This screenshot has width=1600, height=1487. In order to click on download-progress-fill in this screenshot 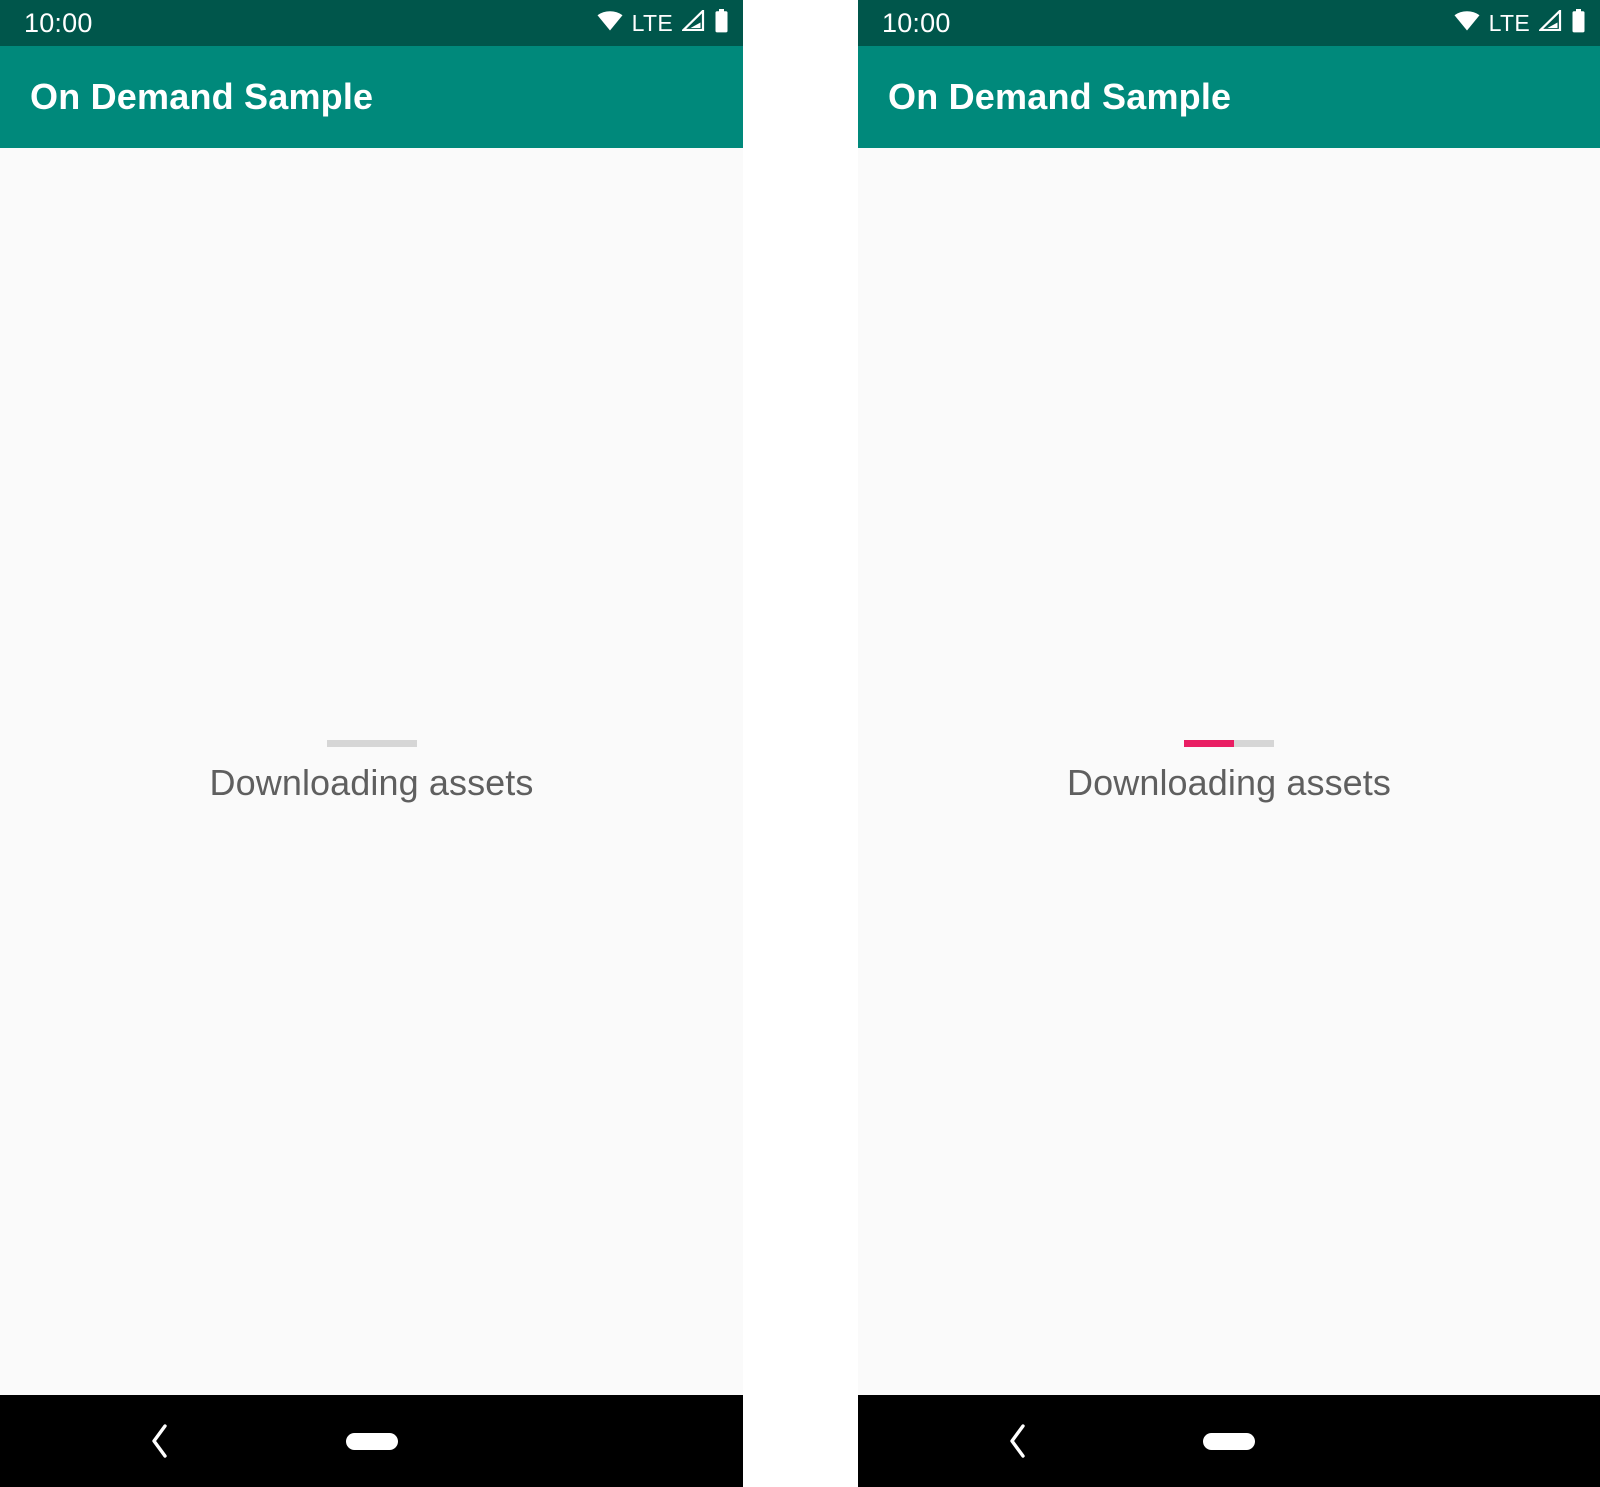, I will do `click(1209, 743)`.